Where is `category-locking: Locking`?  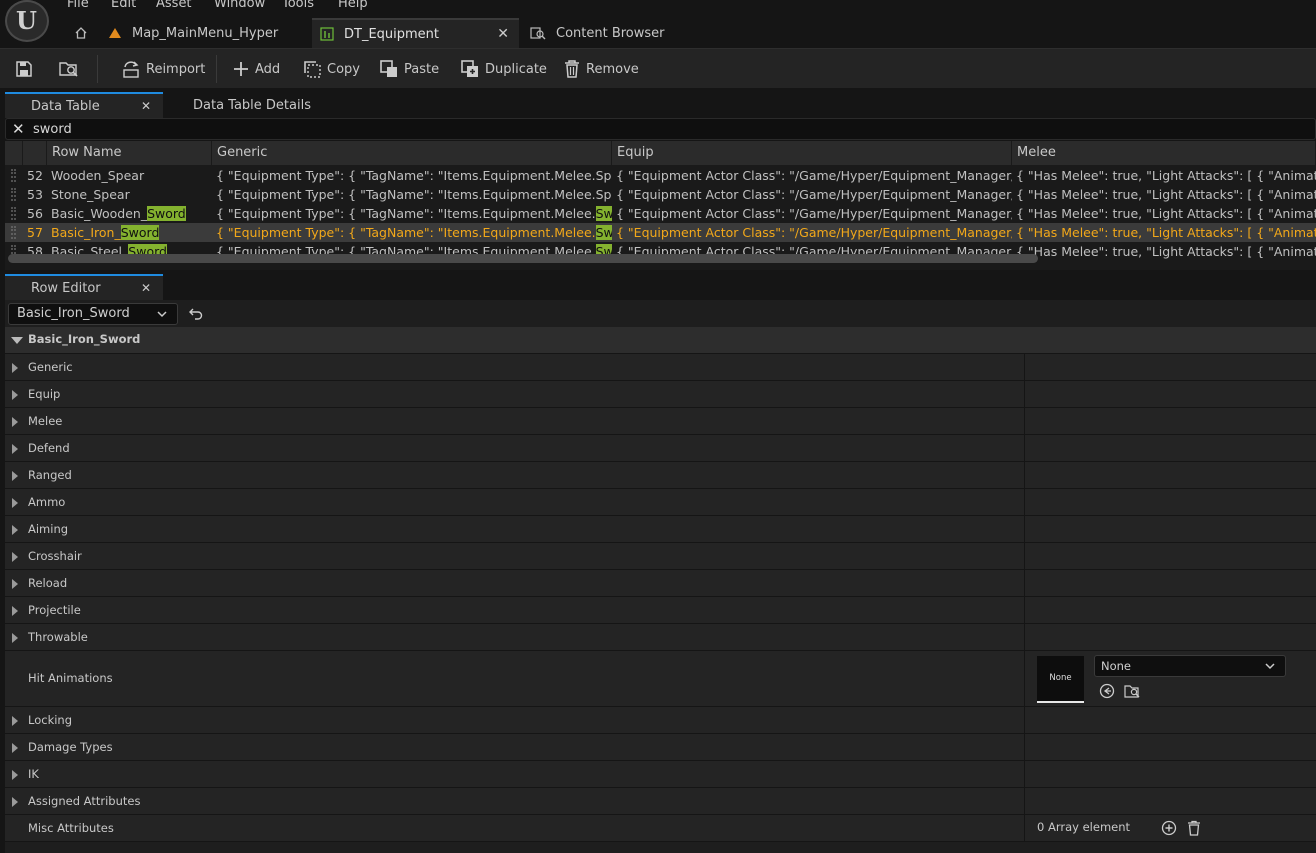 category-locking: Locking is located at coordinates (660, 720).